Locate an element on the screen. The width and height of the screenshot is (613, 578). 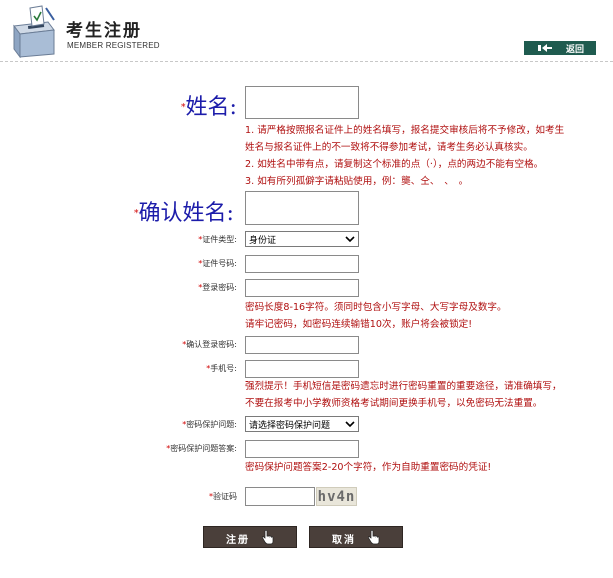
register-button: 注册 is located at coordinates (250, 537).